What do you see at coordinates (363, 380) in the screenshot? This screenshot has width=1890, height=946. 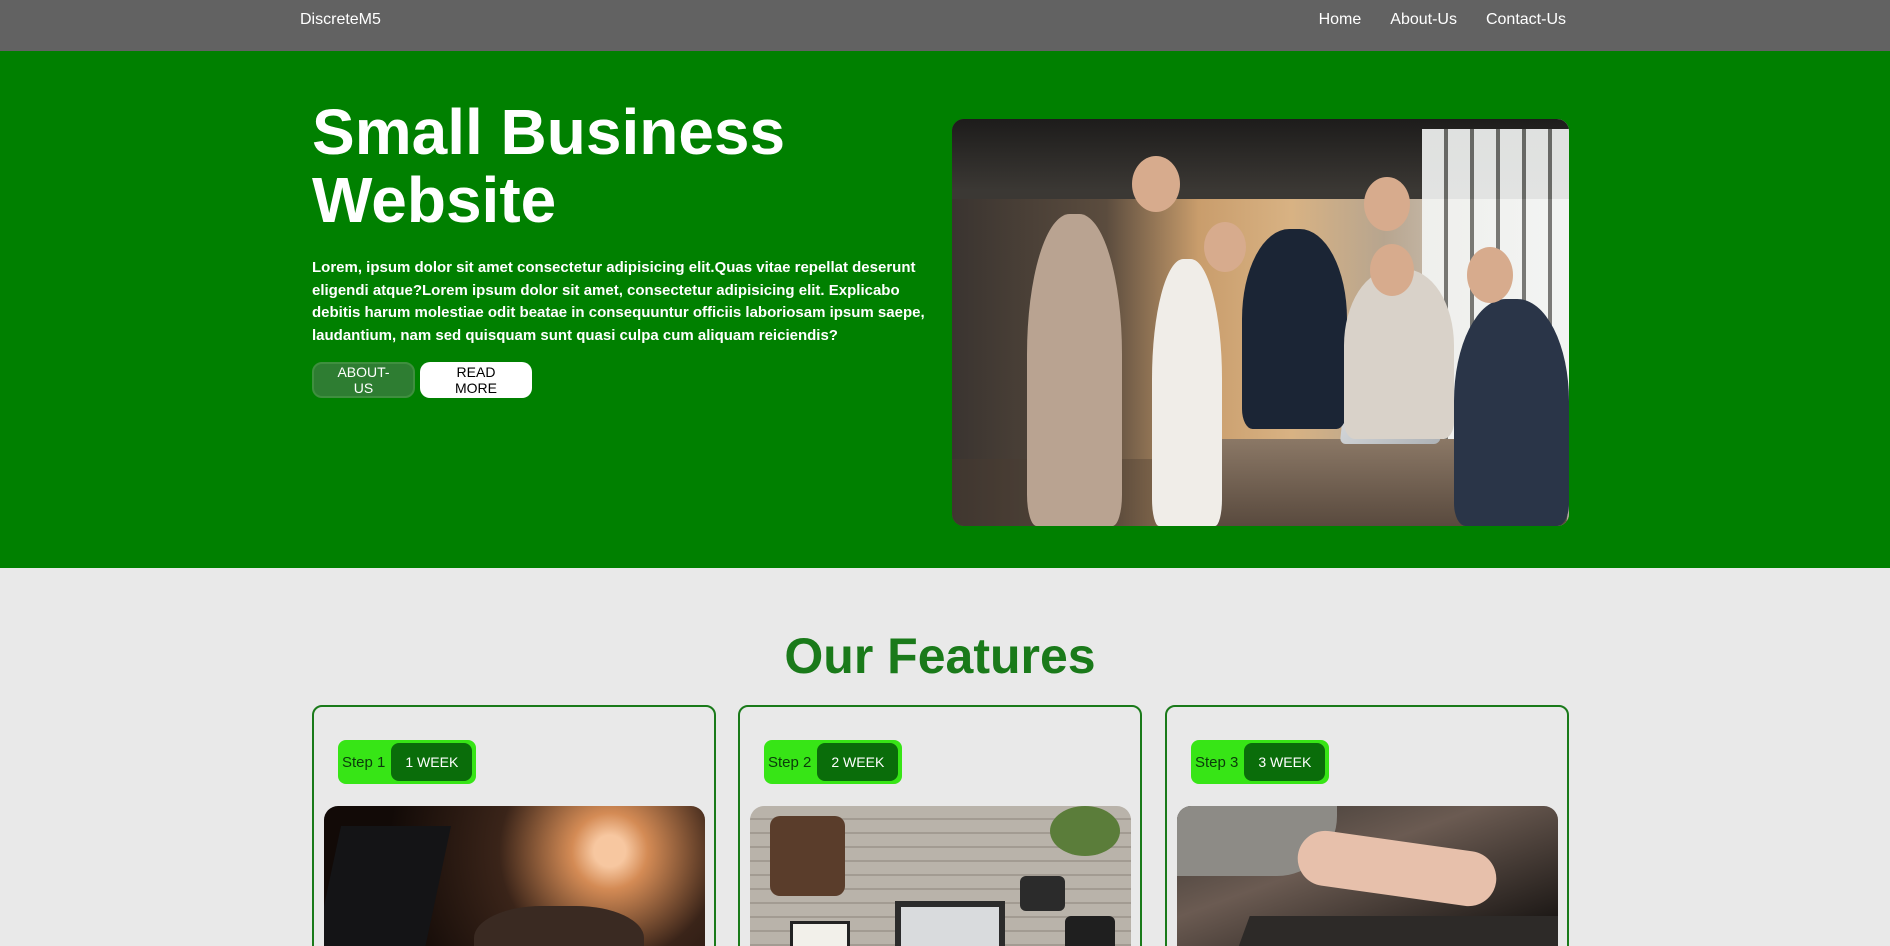 I see `about-us-button: ABOUT-US` at bounding box center [363, 380].